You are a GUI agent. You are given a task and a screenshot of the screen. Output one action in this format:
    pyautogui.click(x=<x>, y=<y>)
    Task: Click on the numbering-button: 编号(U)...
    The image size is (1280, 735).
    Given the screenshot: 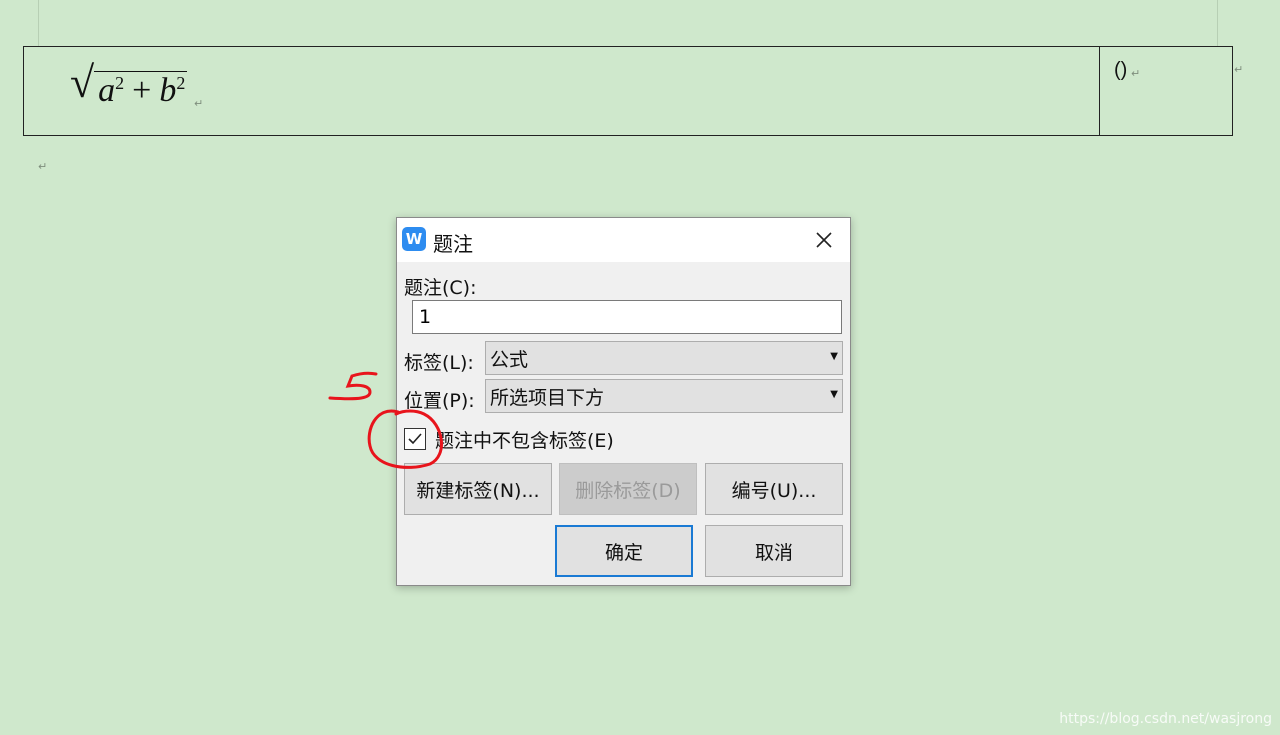 What is the action you would take?
    pyautogui.click(x=774, y=489)
    